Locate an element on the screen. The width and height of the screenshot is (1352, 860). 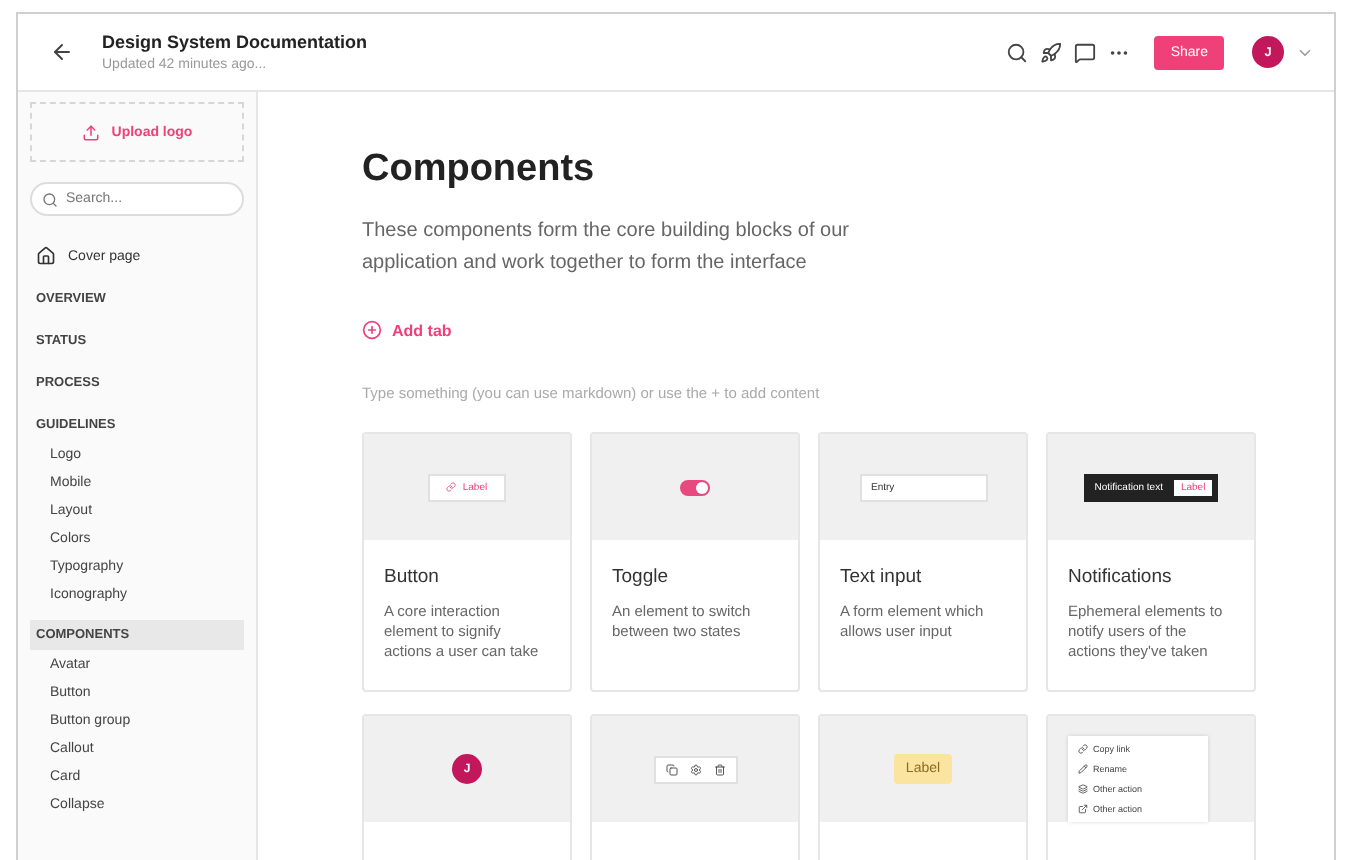
card-title: Notifications is located at coordinates (1121, 577).